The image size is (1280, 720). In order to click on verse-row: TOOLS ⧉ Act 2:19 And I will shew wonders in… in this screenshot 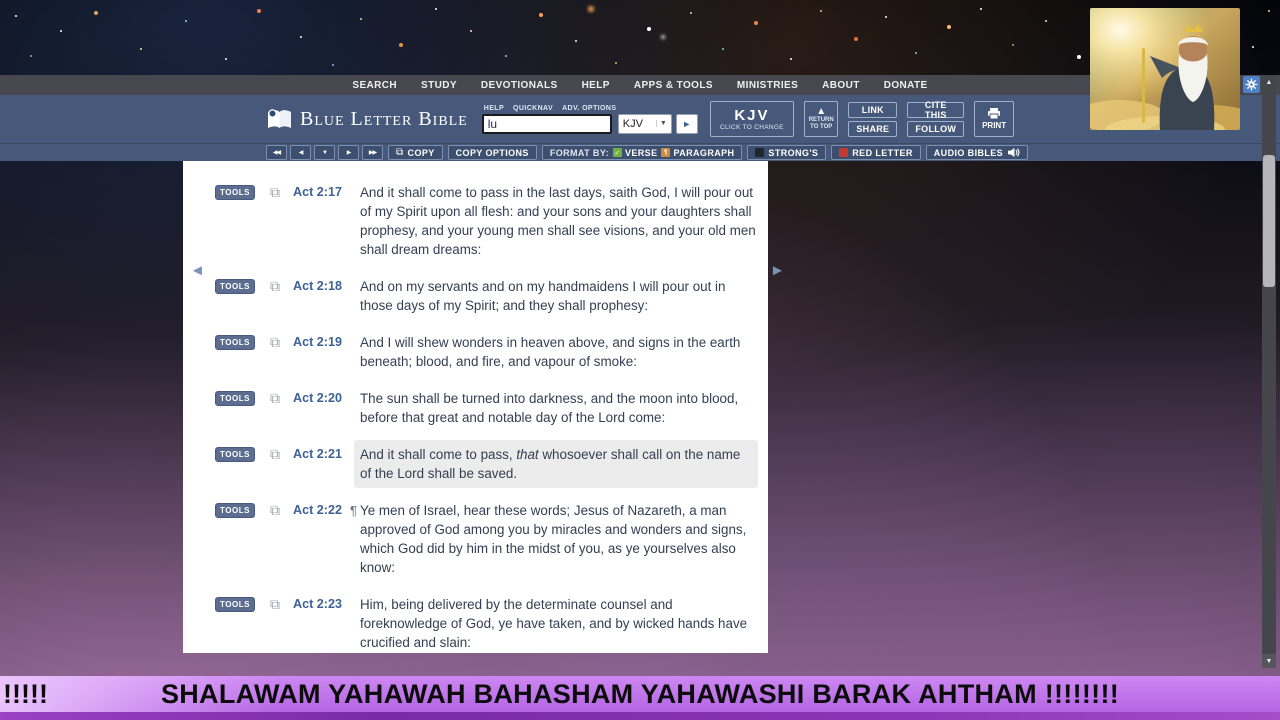, I will do `click(486, 352)`.